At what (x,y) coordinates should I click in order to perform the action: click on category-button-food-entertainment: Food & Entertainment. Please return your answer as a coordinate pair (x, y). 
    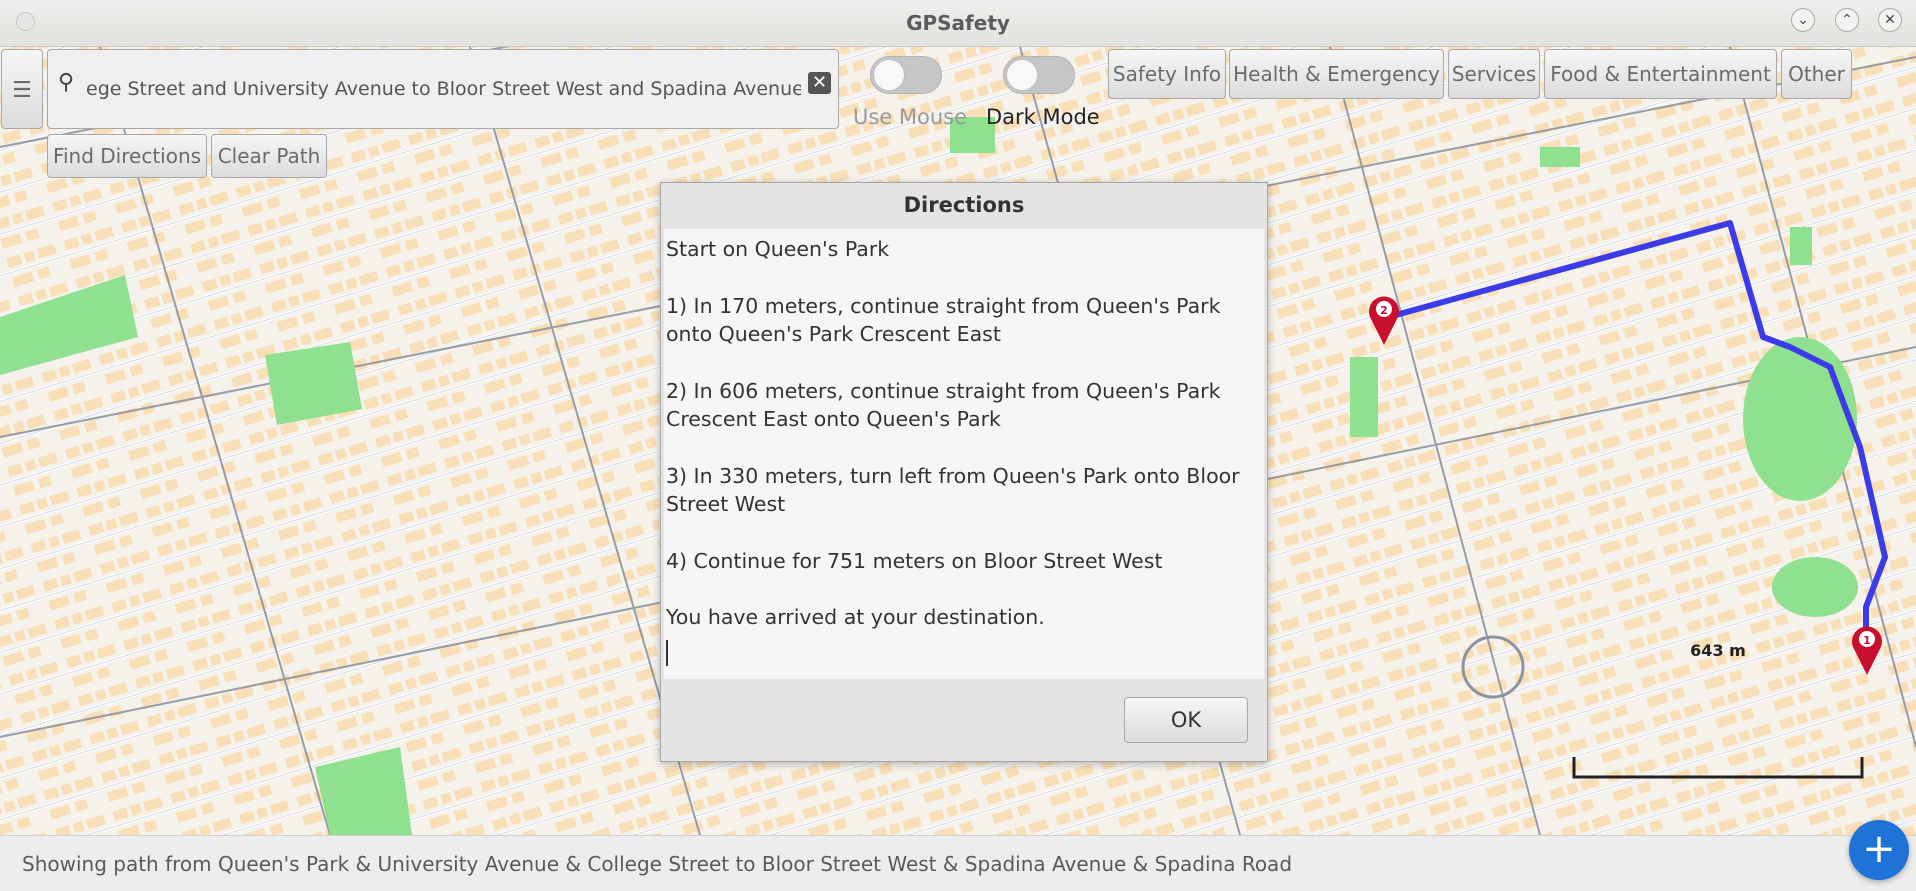
    Looking at the image, I should click on (1660, 74).